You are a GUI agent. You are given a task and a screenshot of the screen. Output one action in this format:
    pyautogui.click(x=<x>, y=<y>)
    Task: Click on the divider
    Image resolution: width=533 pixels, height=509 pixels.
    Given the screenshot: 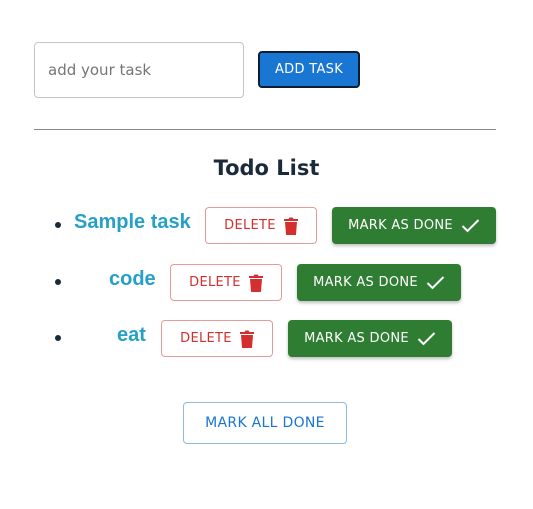 What is the action you would take?
    pyautogui.click(x=265, y=129)
    